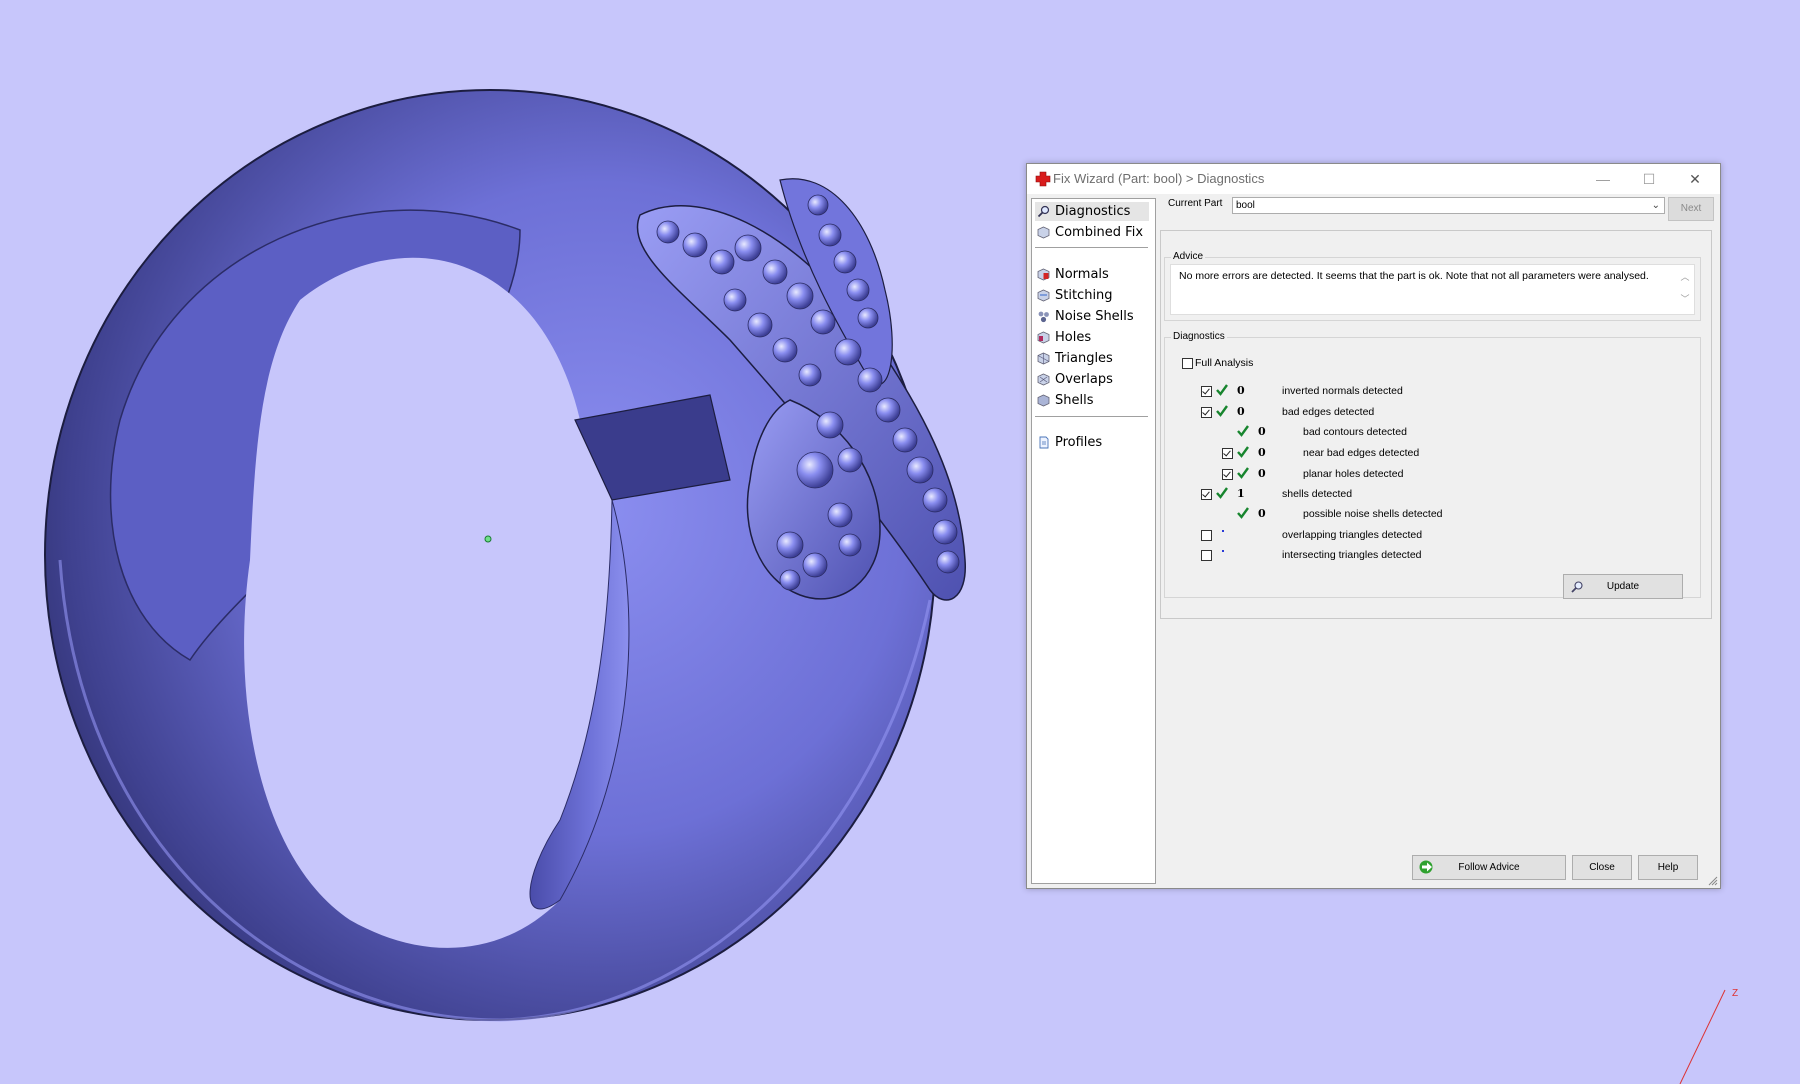 This screenshot has height=1084, width=1800. What do you see at coordinates (1206, 535) in the screenshot?
I see `overlapping-triangles-checkbox` at bounding box center [1206, 535].